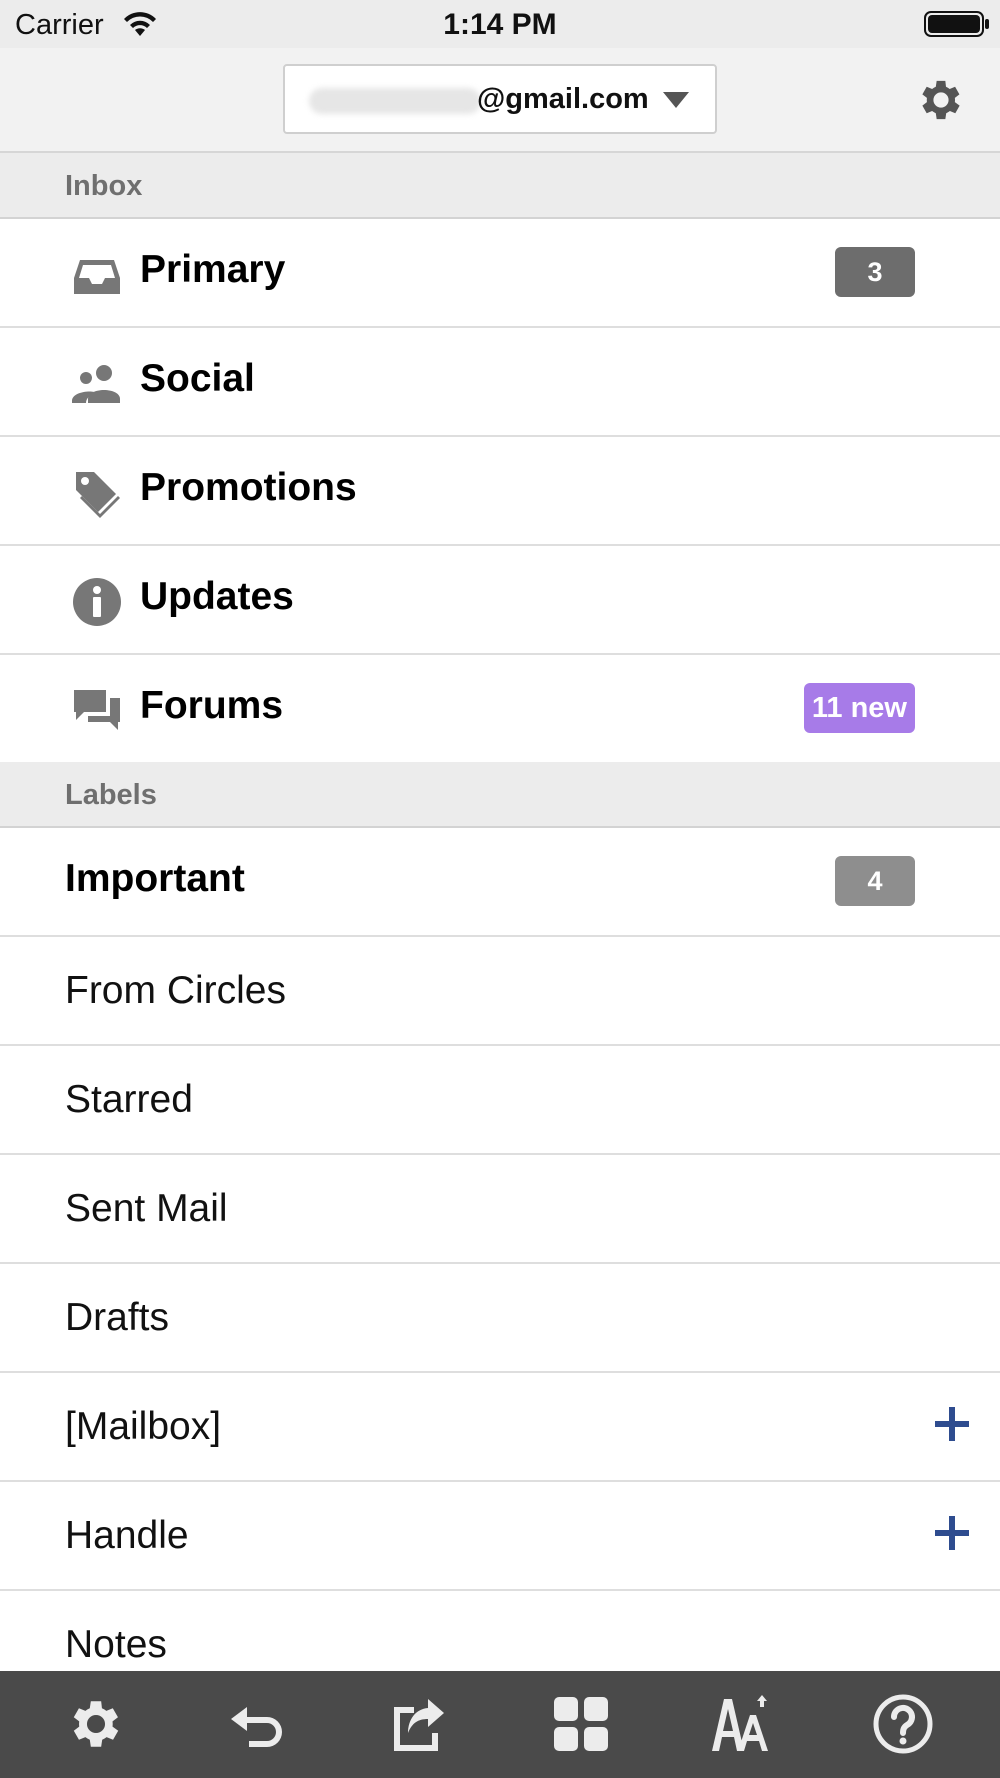 The width and height of the screenshot is (1000, 1778). Describe the element at coordinates (395, 101) in the screenshot. I see `redacted-username` at that location.